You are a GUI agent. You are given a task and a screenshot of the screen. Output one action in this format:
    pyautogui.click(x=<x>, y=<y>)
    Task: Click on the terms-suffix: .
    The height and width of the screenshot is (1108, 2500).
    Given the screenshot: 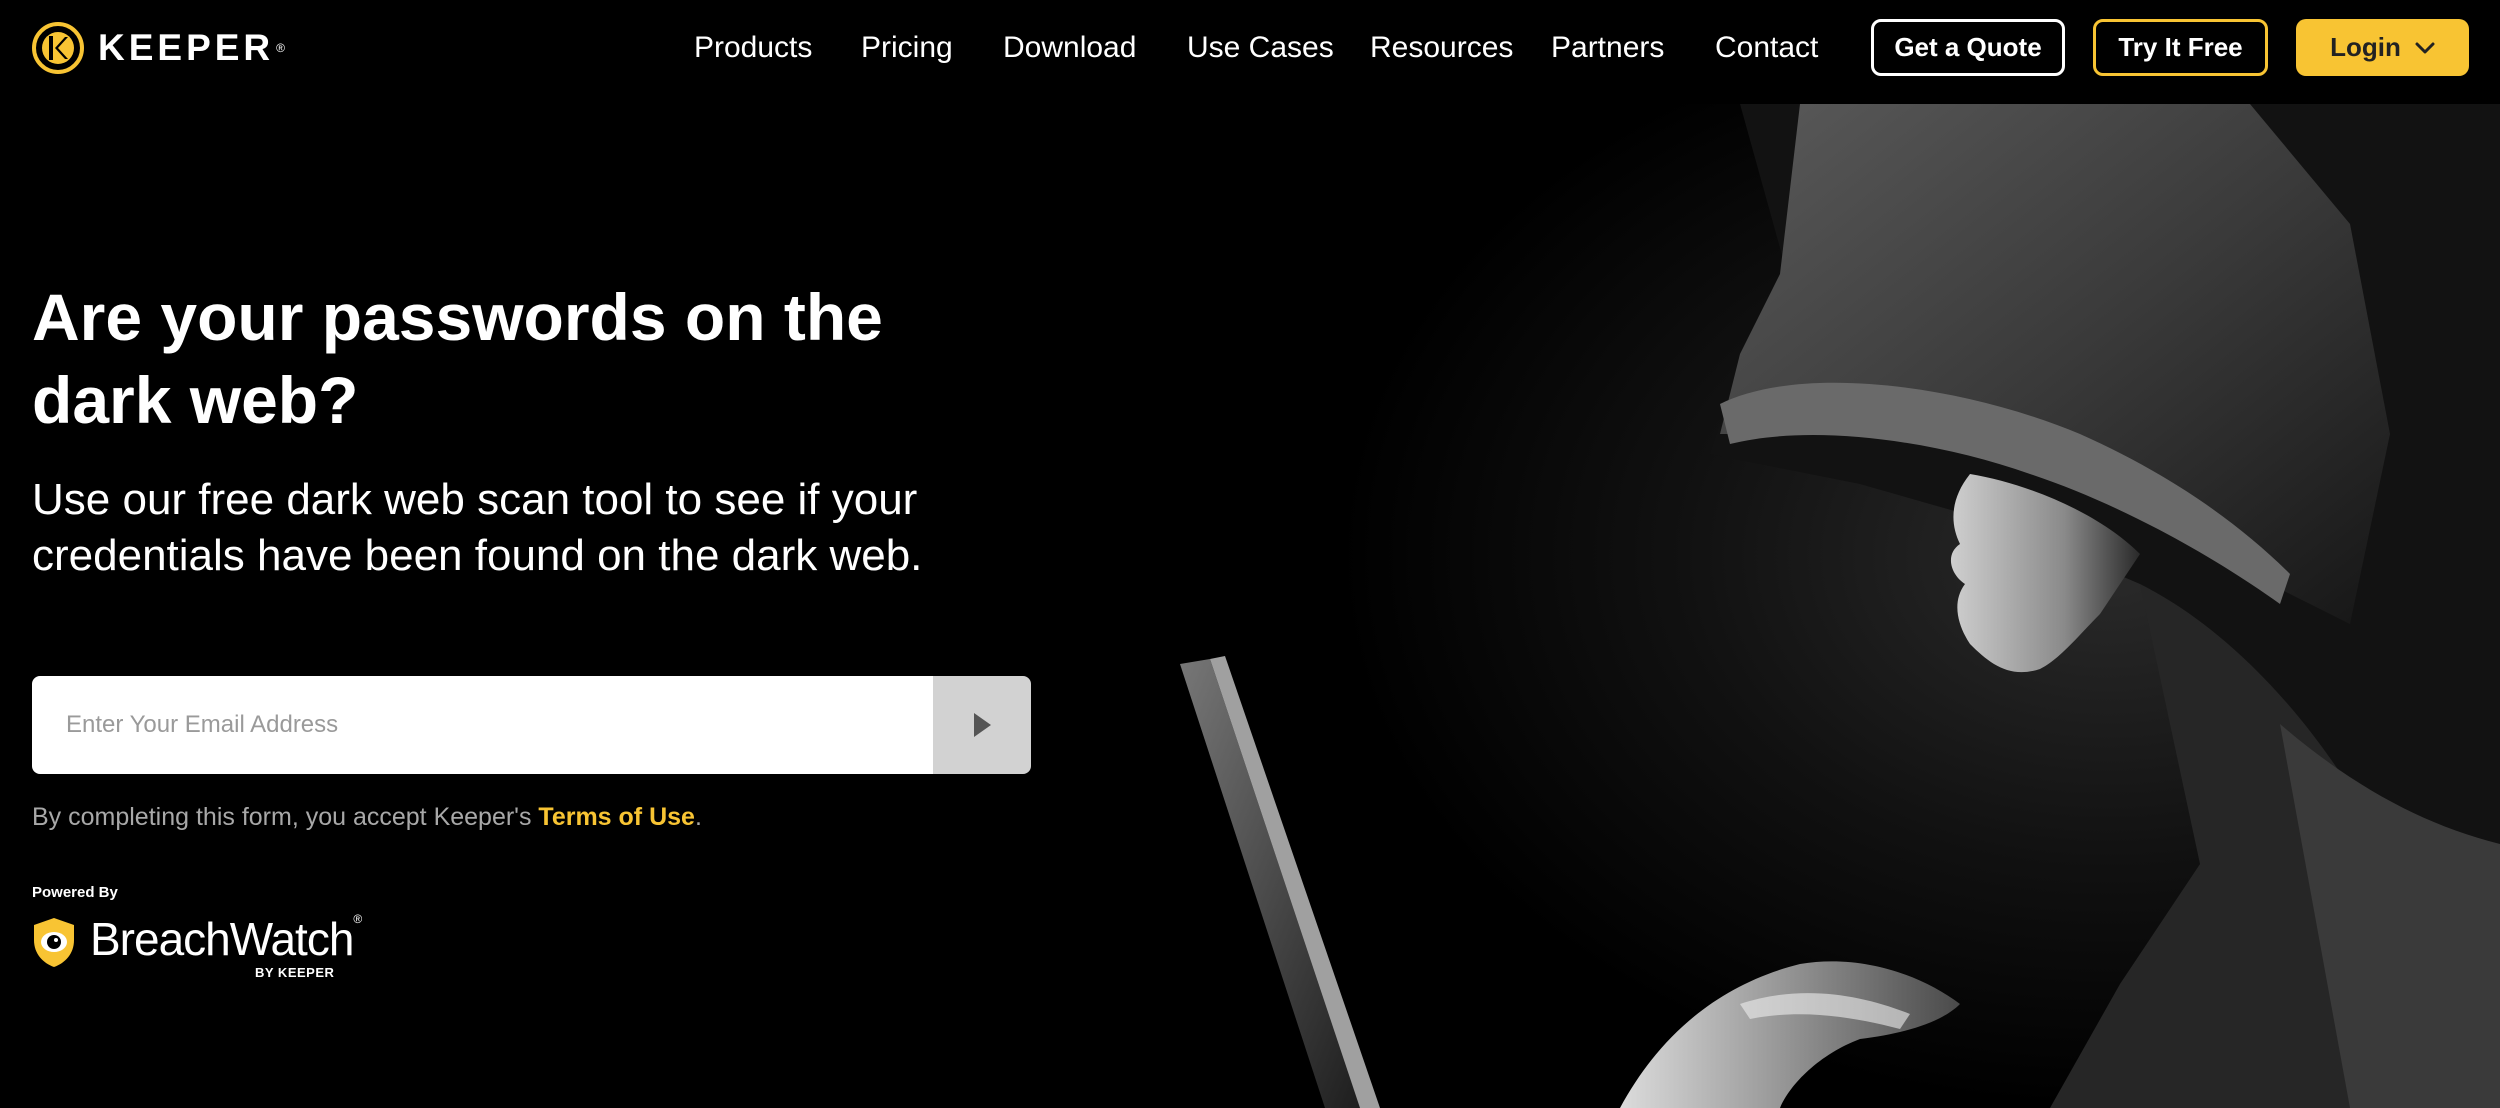 What is the action you would take?
    pyautogui.click(x=698, y=817)
    